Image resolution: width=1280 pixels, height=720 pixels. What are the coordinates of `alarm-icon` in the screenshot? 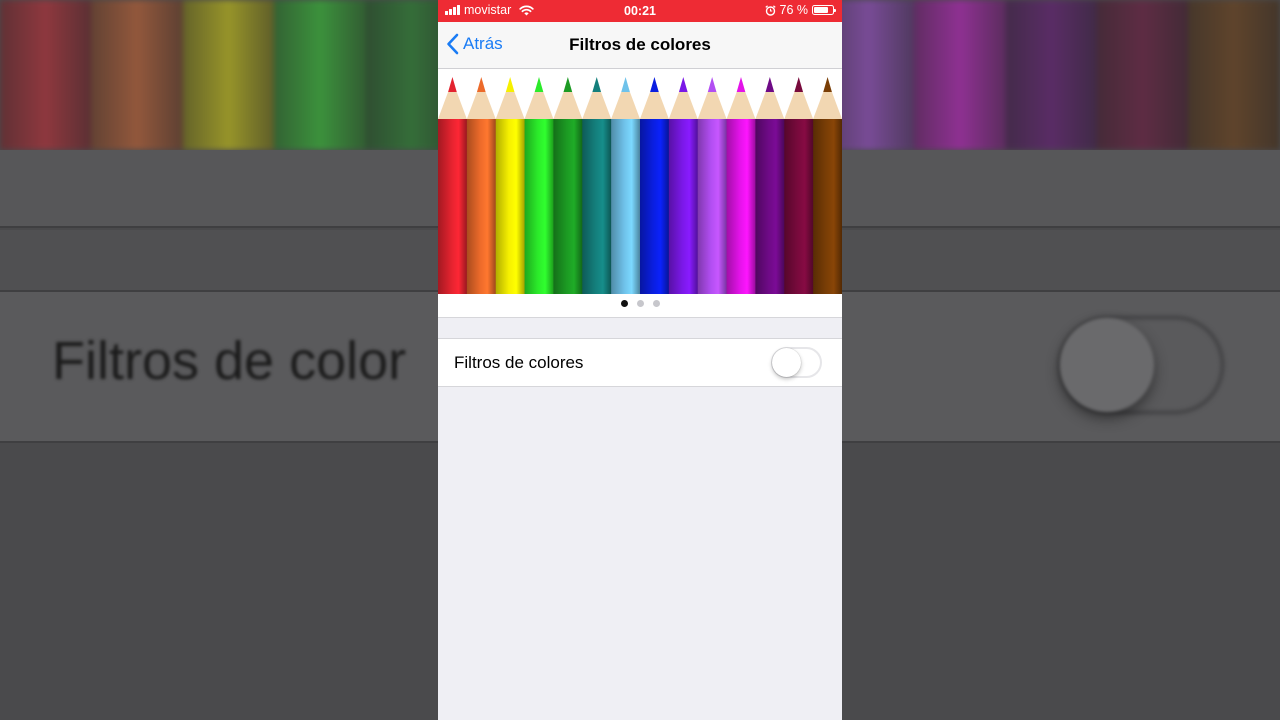 It's located at (770, 10).